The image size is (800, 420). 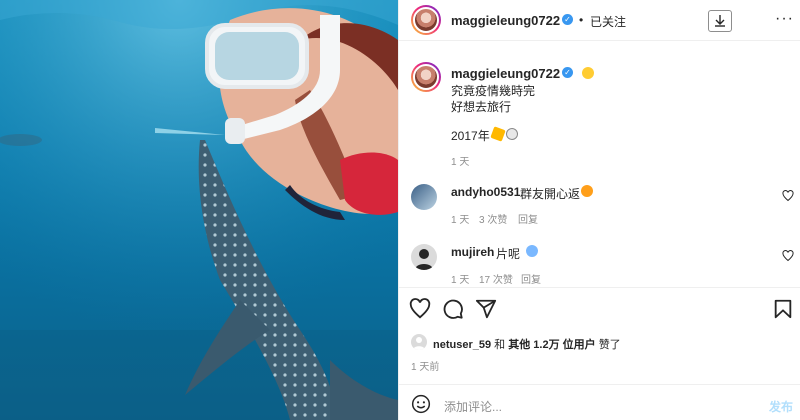 I want to click on download-button, so click(x=720, y=21).